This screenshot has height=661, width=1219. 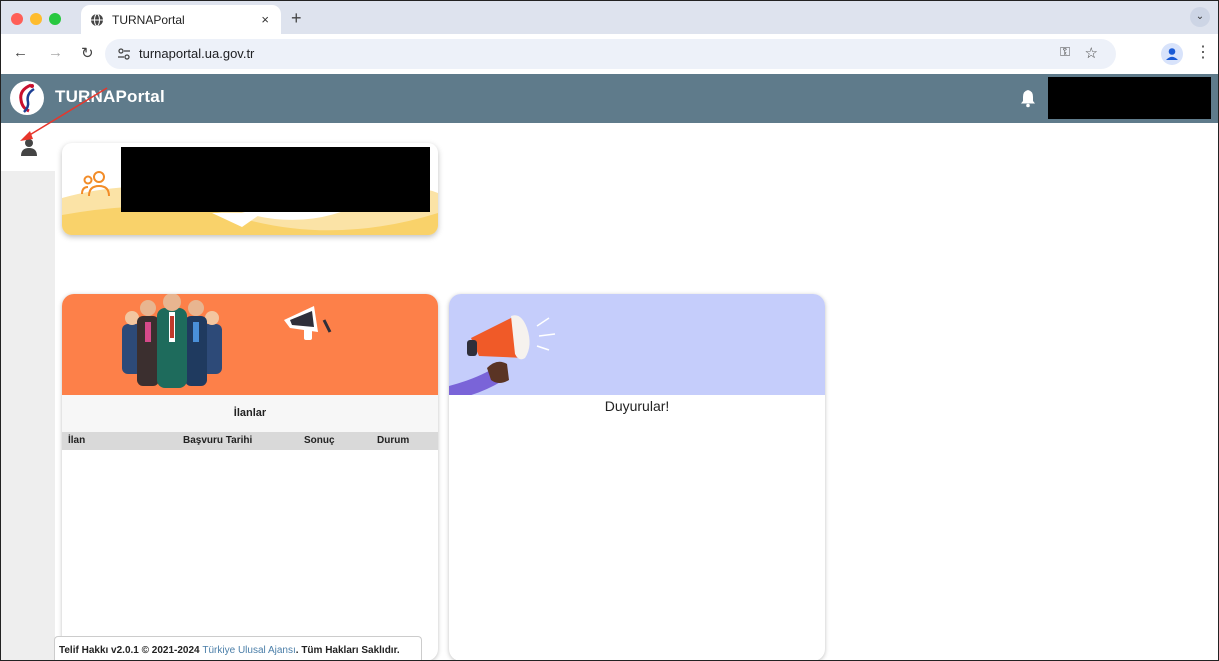 What do you see at coordinates (637, 344) in the screenshot?
I see `duyurular-banner-illustration` at bounding box center [637, 344].